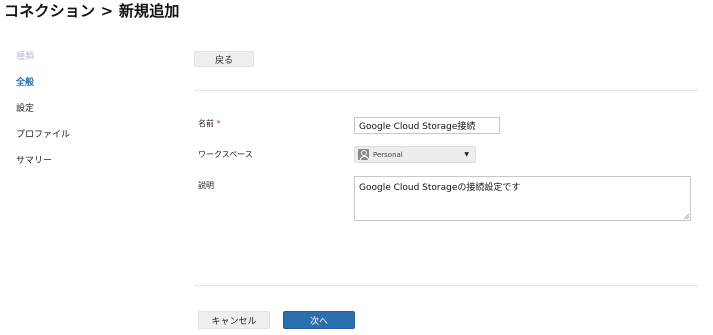  I want to click on required-mark: *, so click(218, 123).